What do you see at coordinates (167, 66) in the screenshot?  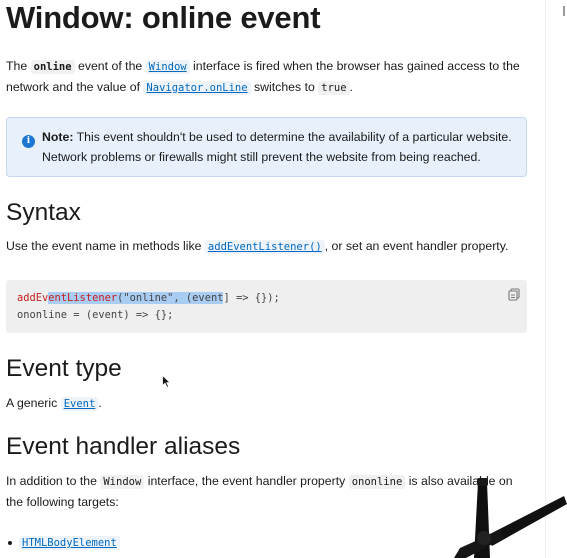 I see `link-window: Window` at bounding box center [167, 66].